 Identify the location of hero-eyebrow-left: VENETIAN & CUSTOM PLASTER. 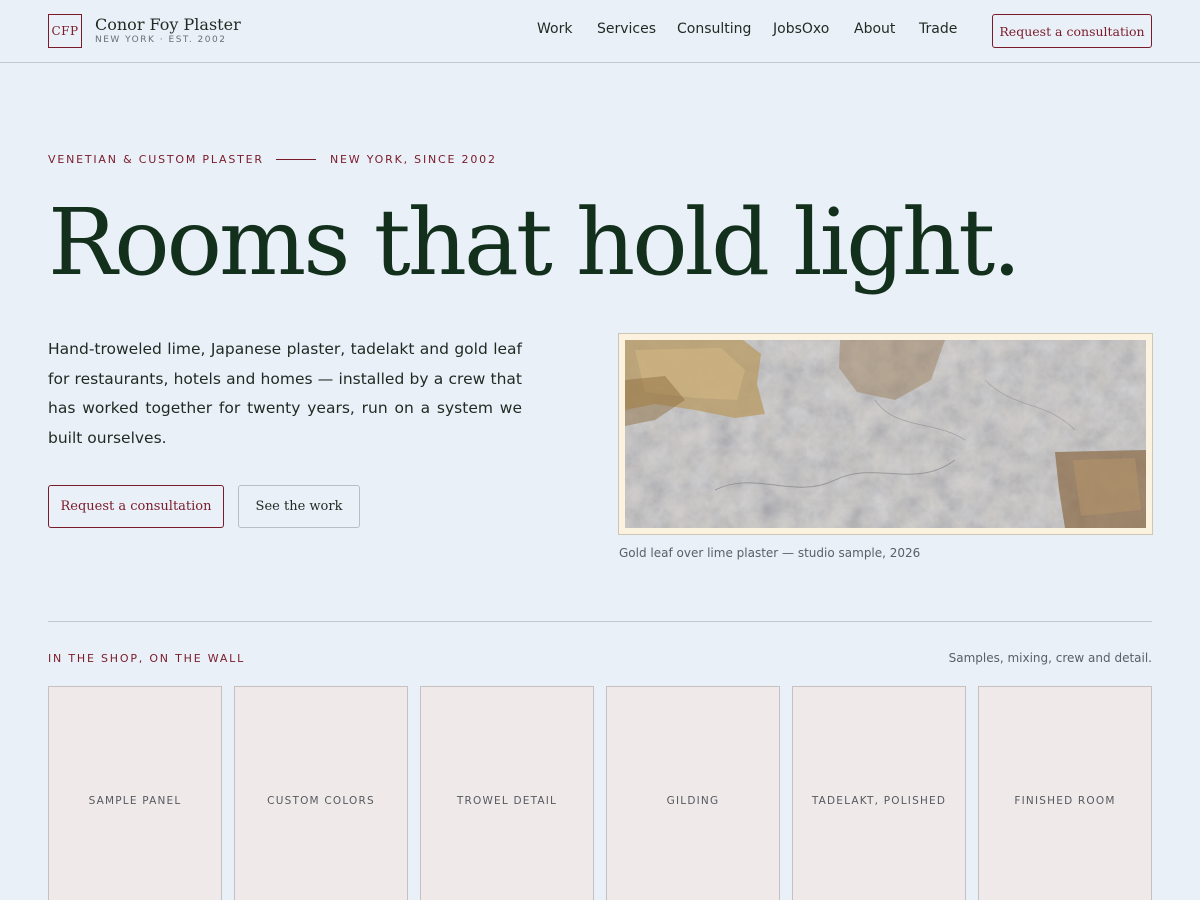
(156, 159).